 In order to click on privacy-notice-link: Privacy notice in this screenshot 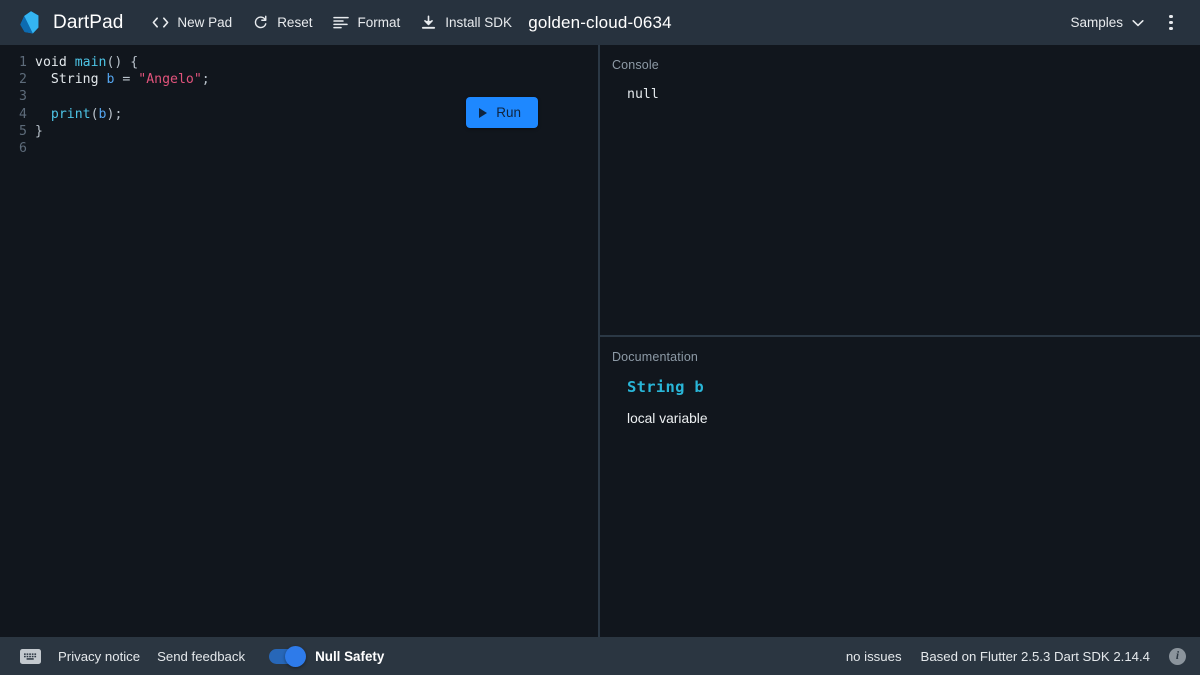, I will do `click(99, 656)`.